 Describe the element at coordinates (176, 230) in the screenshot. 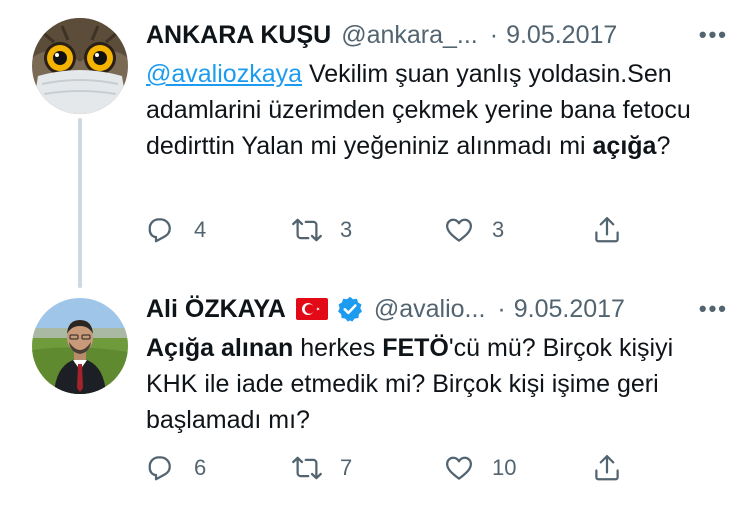

I see `reply-button: 4` at that location.